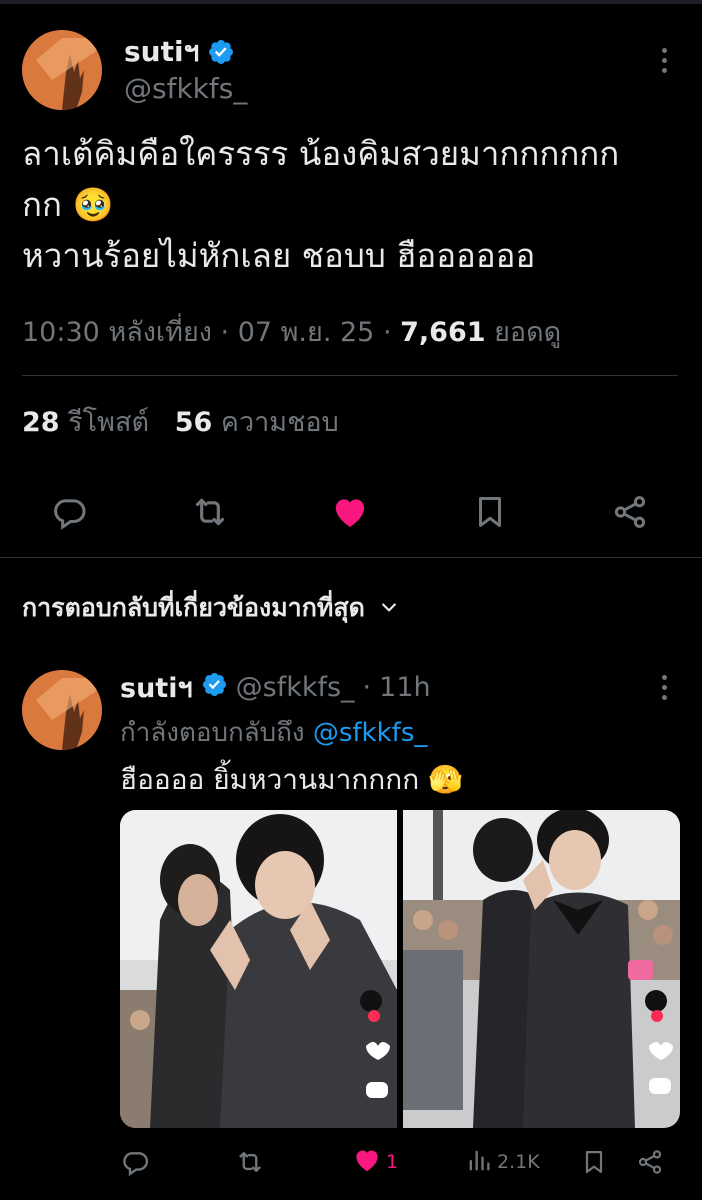 The height and width of the screenshot is (1200, 702). I want to click on reposts-count: 28, so click(41, 422).